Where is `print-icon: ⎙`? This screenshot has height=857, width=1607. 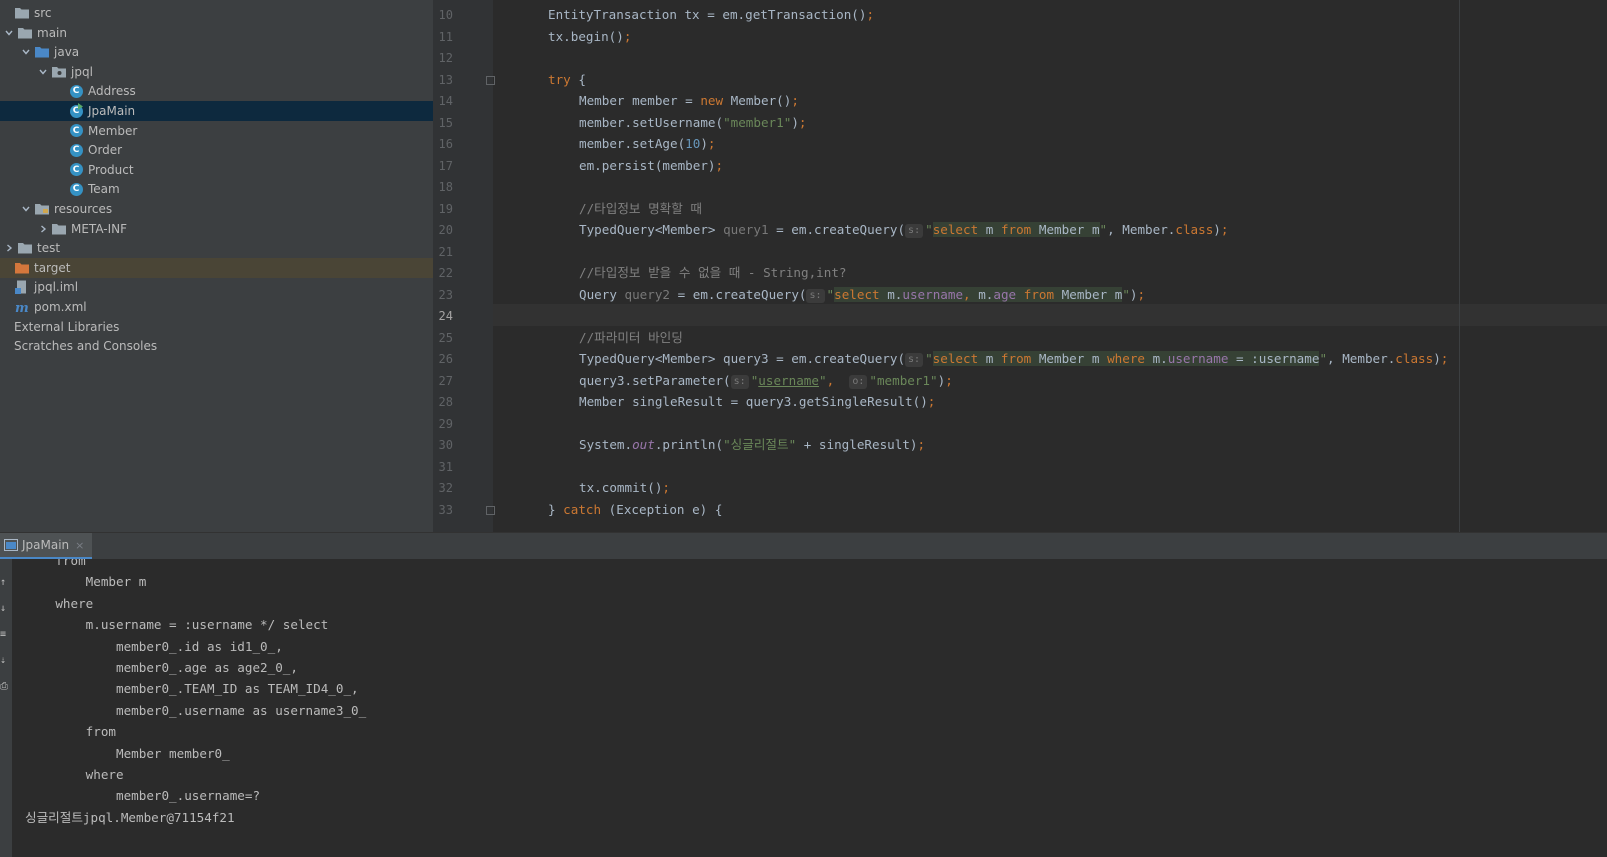 print-icon: ⎙ is located at coordinates (5, 688).